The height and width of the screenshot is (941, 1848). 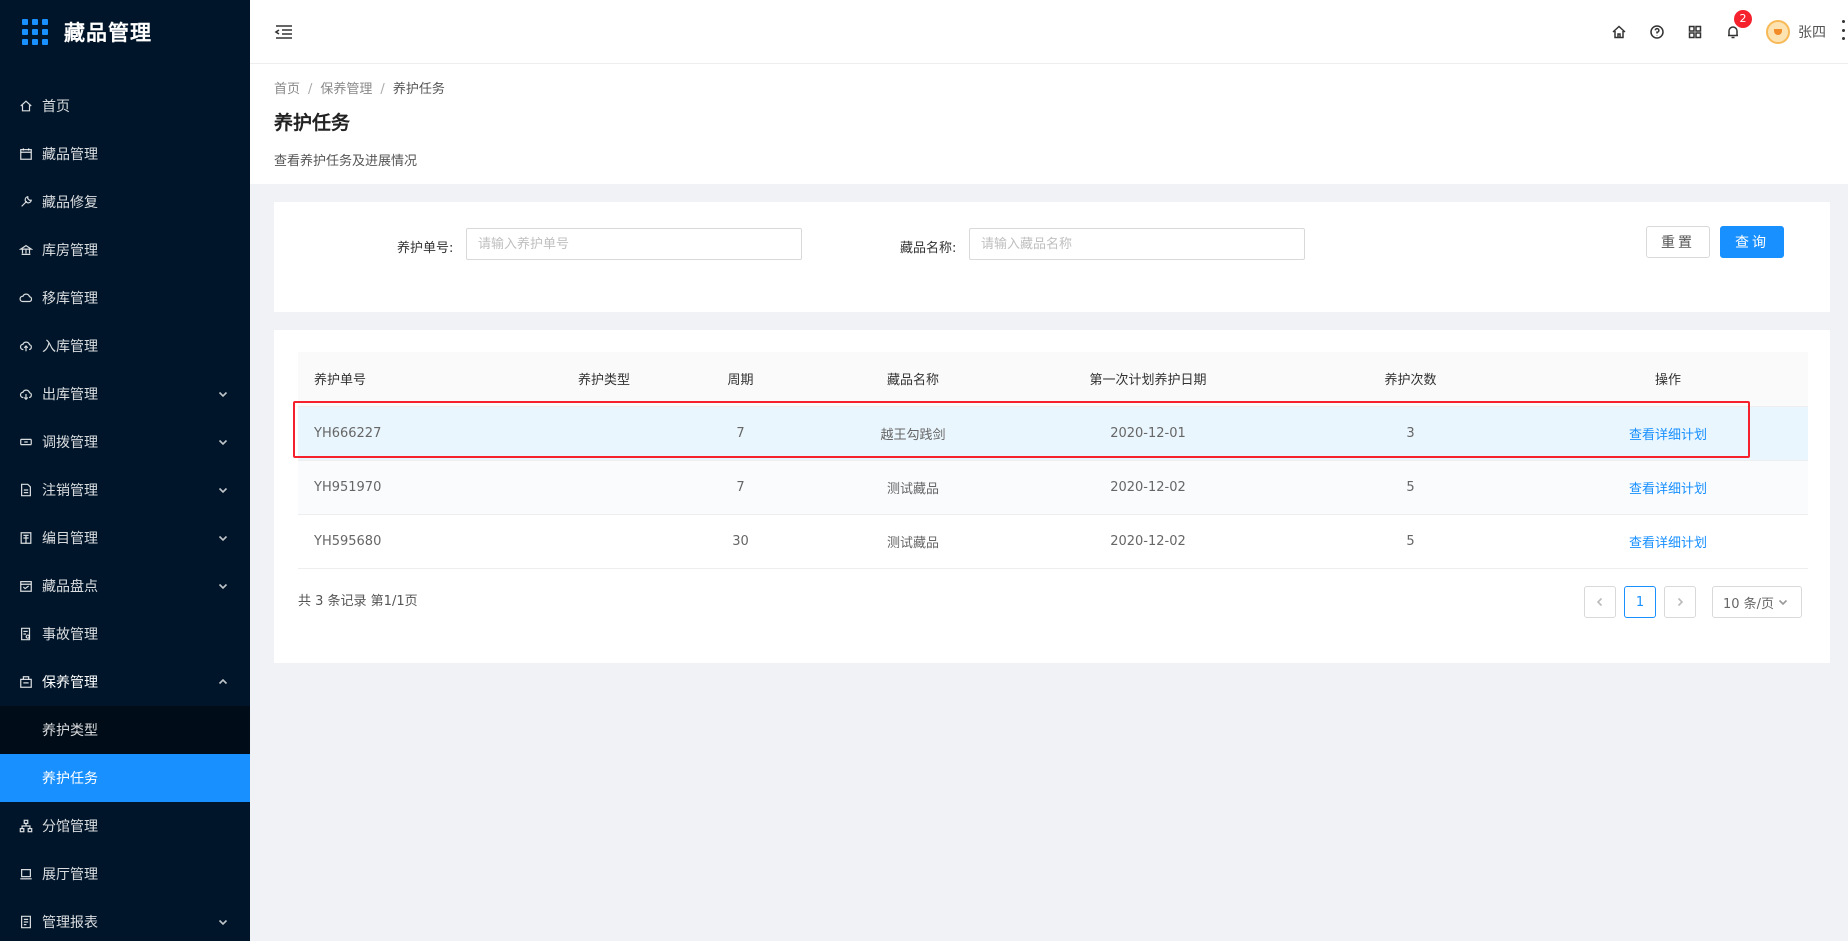 I want to click on report-icon, so click(x=26, y=922).